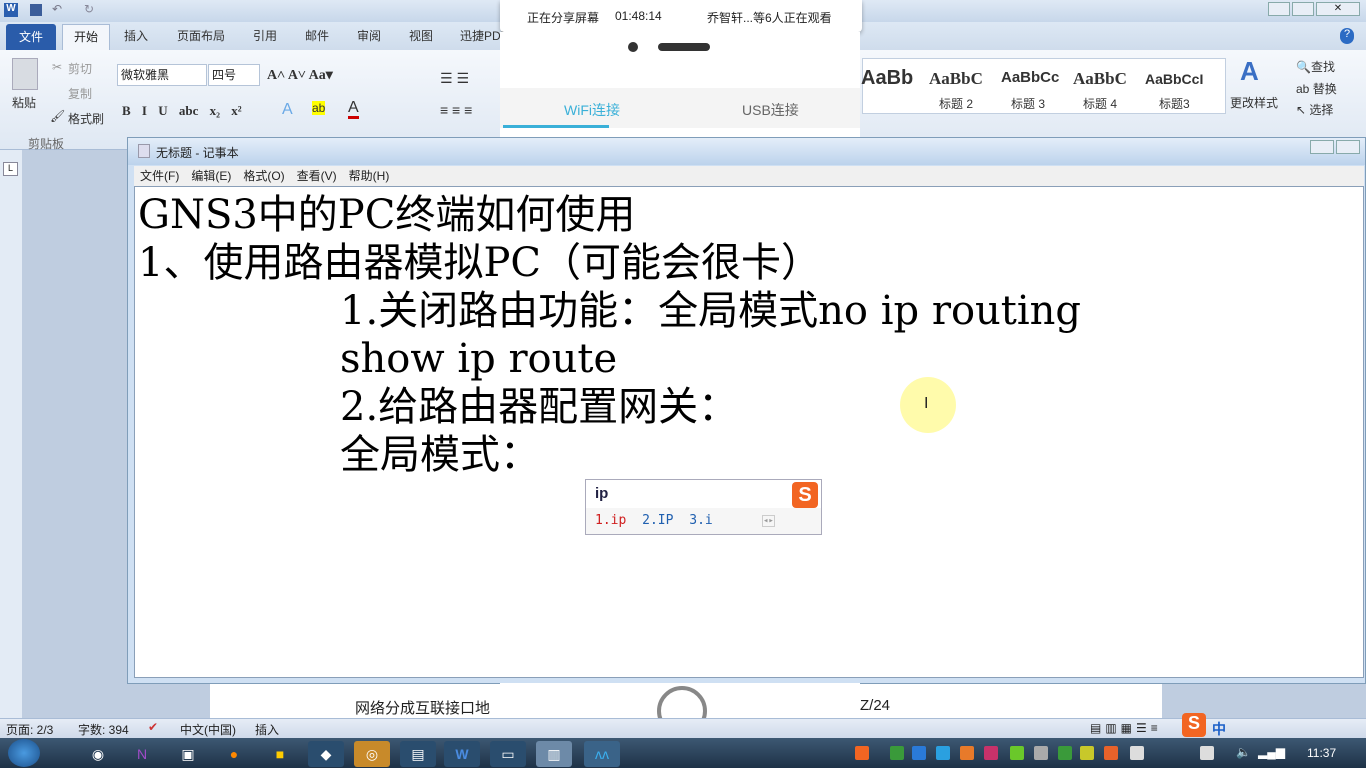  What do you see at coordinates (234, 754) in the screenshot?
I see `firefox-icon: ●` at bounding box center [234, 754].